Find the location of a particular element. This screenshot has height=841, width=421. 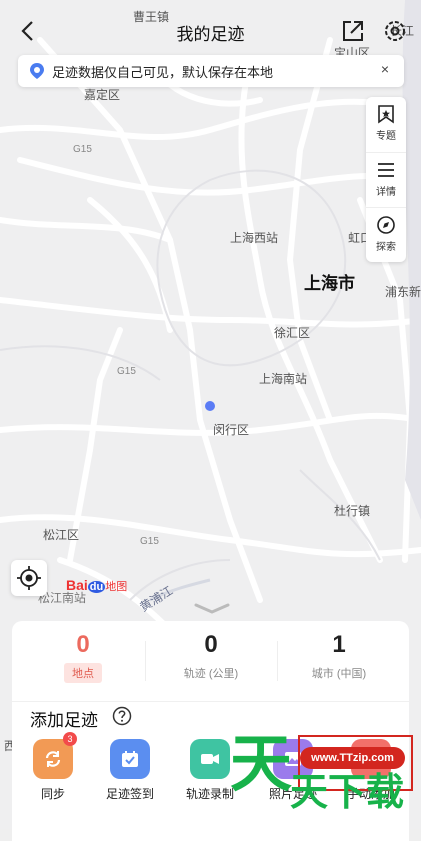

chevron-down-icon is located at coordinates (212, 609).